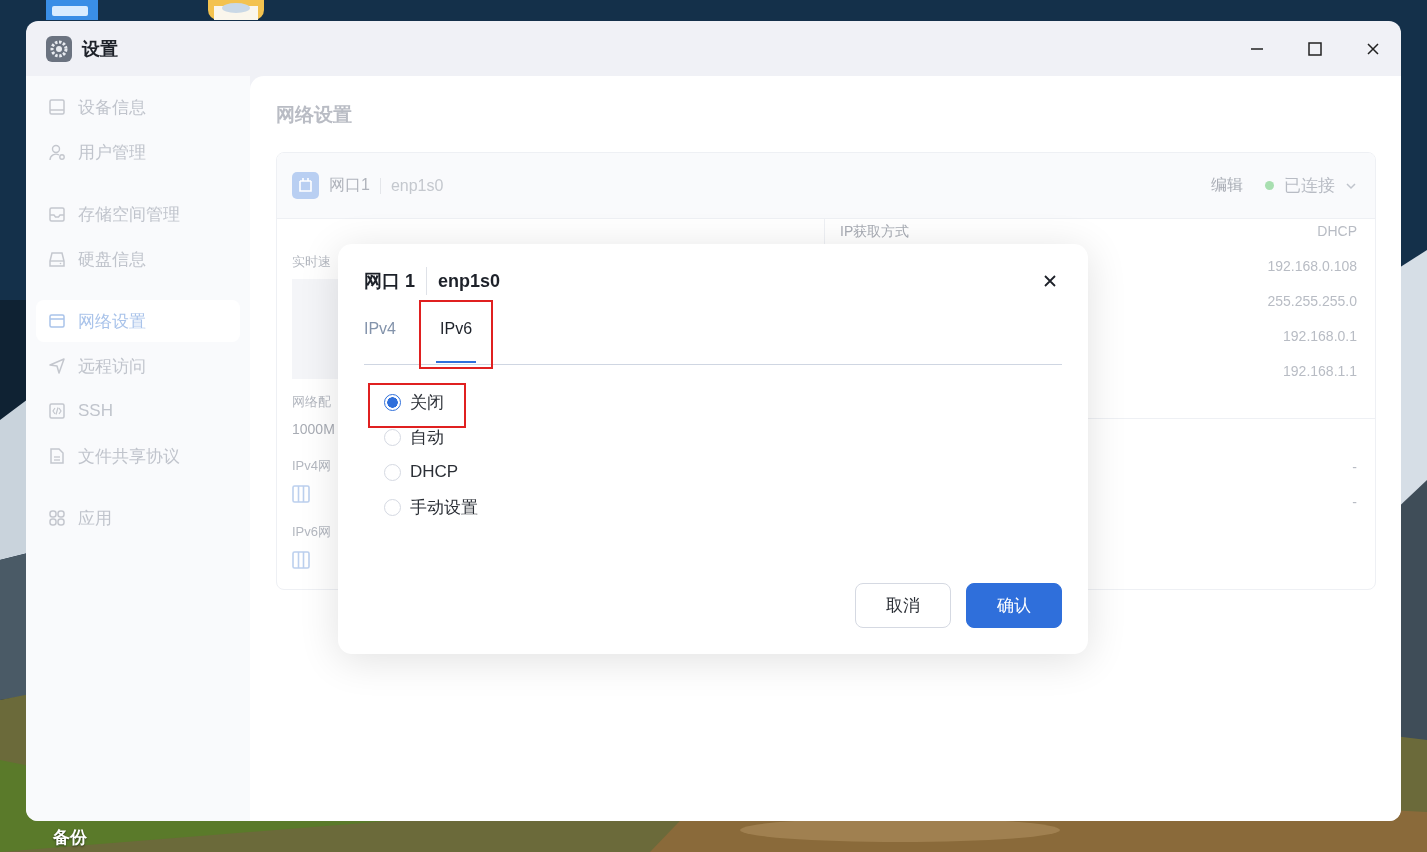 Image resolution: width=1427 pixels, height=852 pixels. I want to click on port-name: 网口1, so click(349, 185).